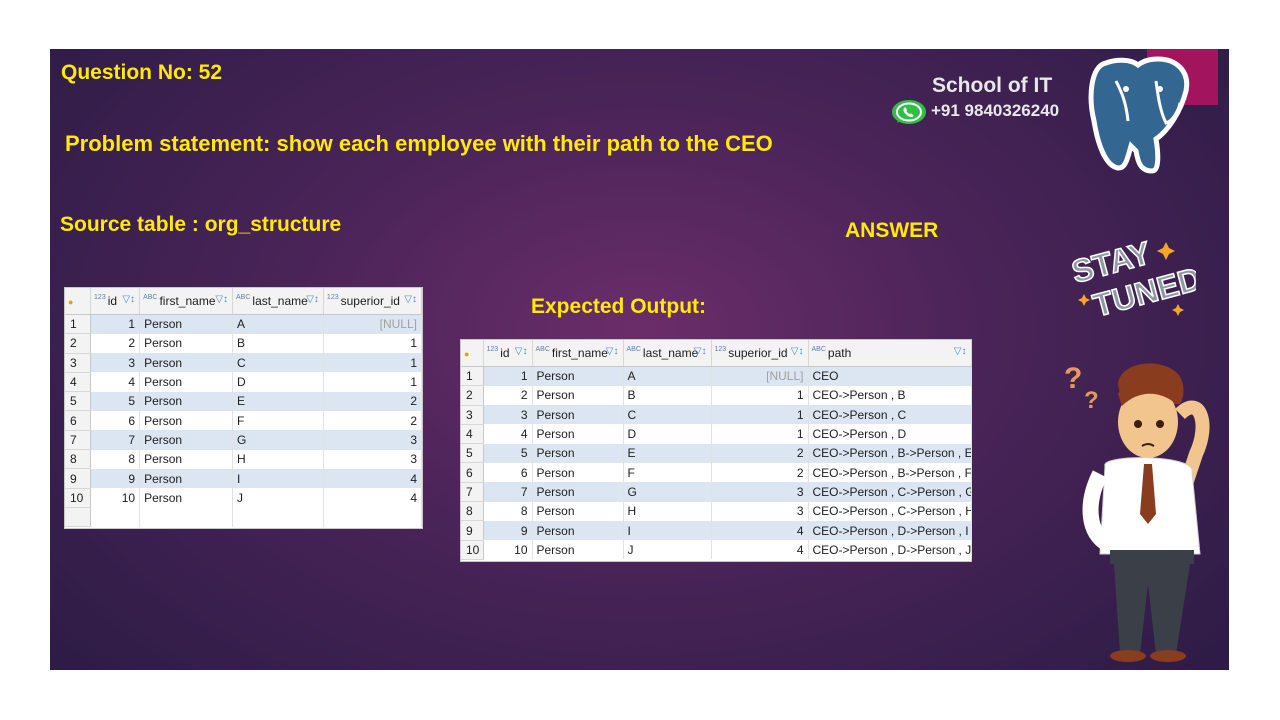 This screenshot has width=1280, height=720. I want to click on table-row: 9 9 Person I 4, so click(244, 478).